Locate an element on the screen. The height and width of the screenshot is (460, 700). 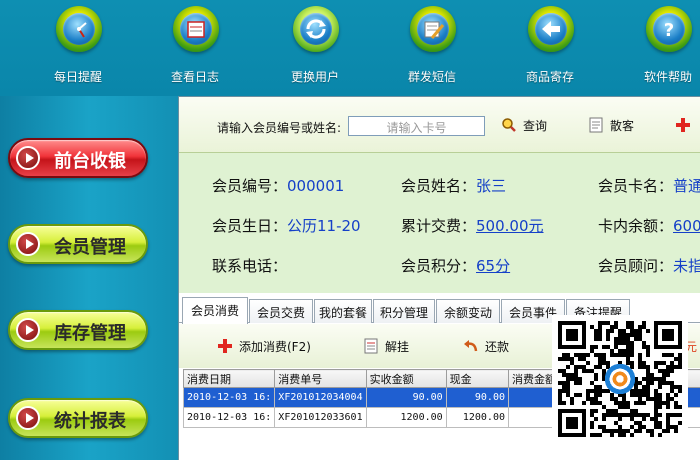
add-consume-button: 添加消费(F2) is located at coordinates (264, 346).